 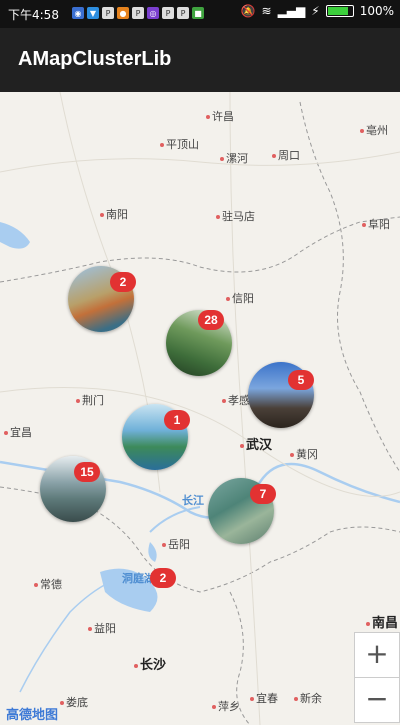 What do you see at coordinates (150, 663) in the screenshot?
I see `city-label: 长沙` at bounding box center [150, 663].